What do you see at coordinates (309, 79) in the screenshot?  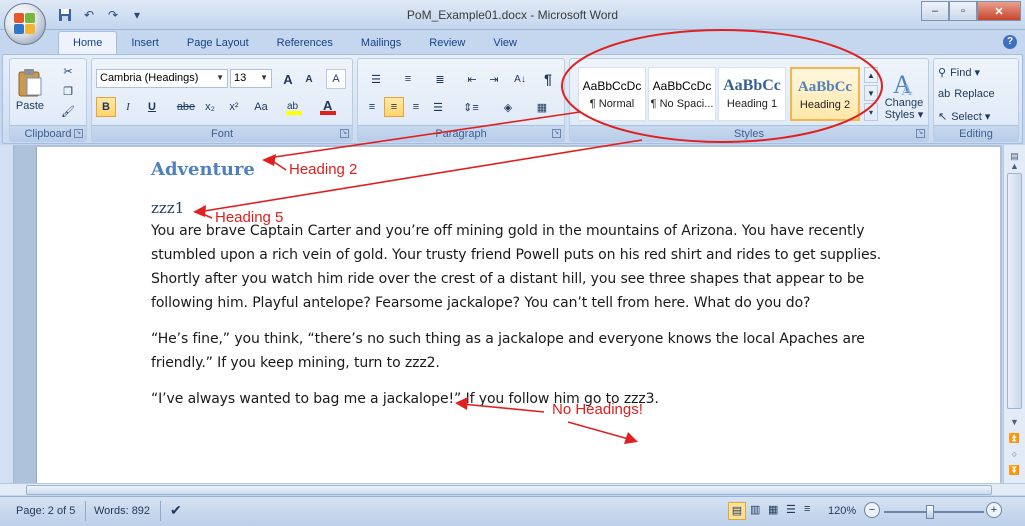 I see `shrink-font-icon: A` at bounding box center [309, 79].